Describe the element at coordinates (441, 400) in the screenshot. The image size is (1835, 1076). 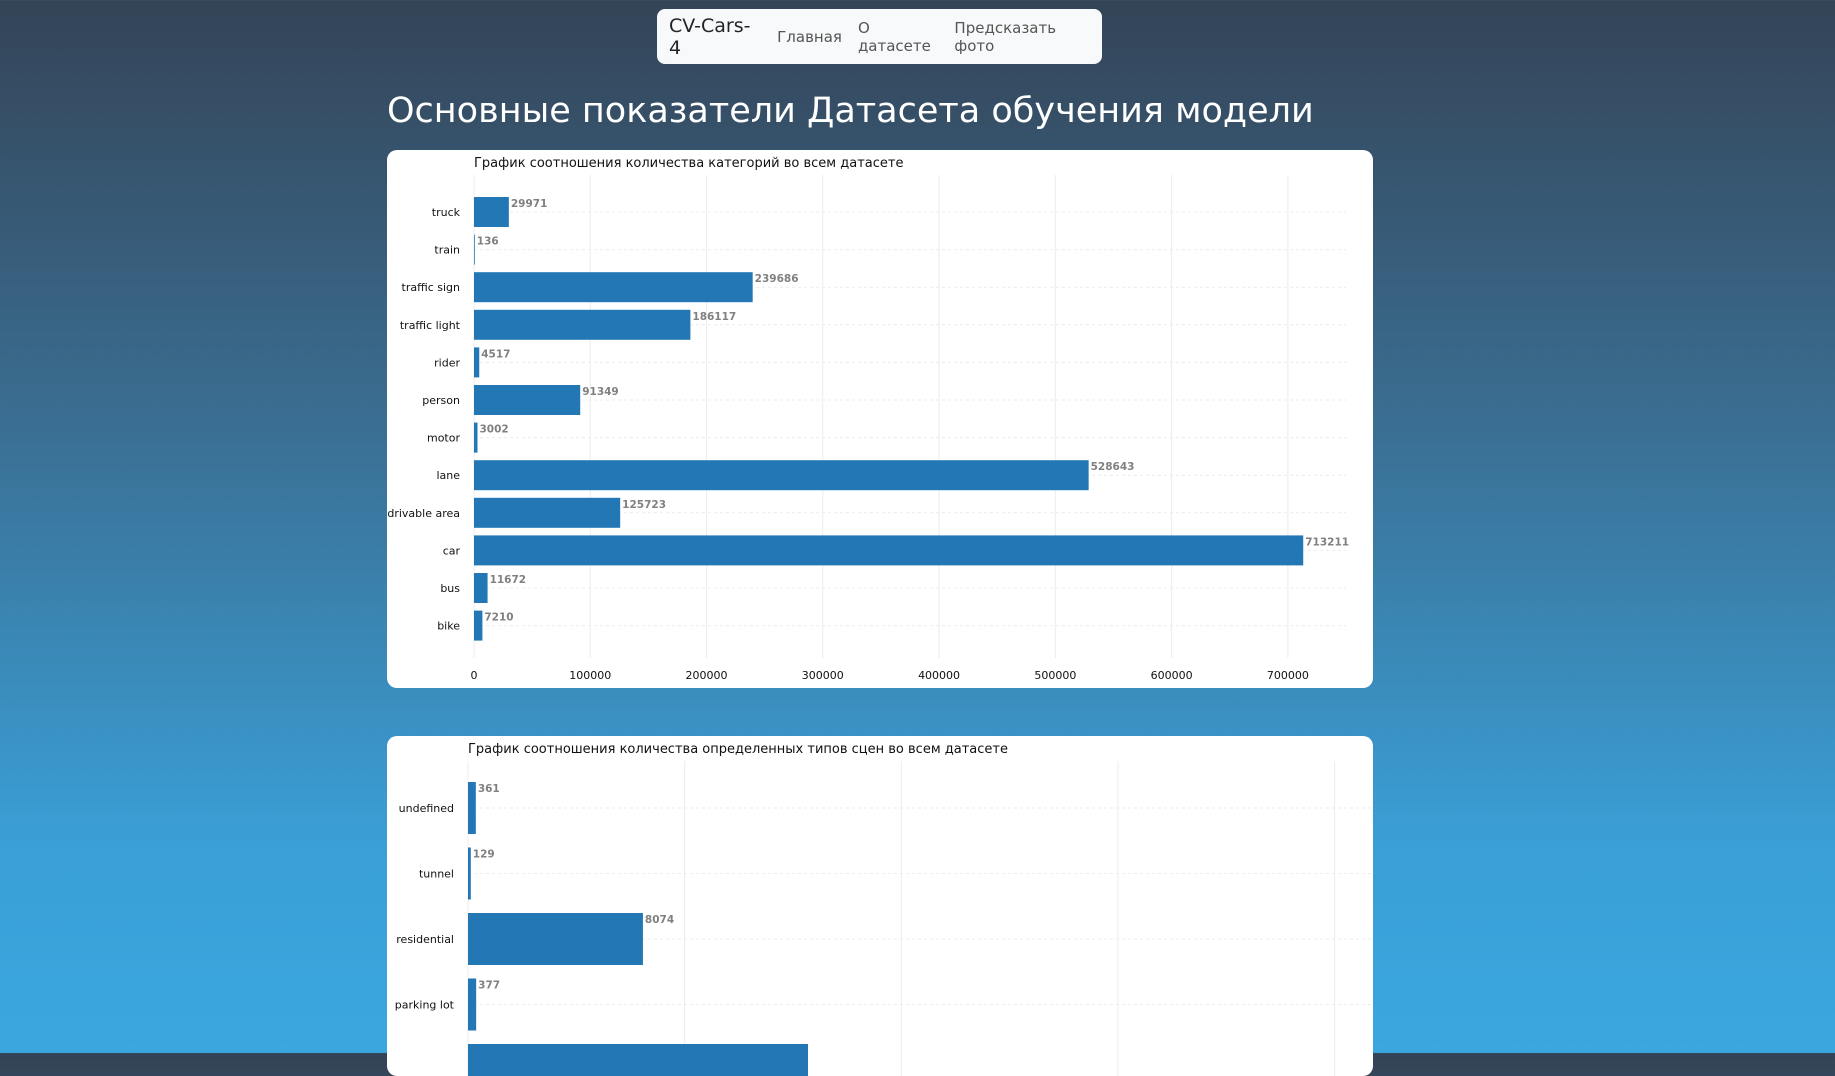
I see `categories-category-label-person: person` at that location.